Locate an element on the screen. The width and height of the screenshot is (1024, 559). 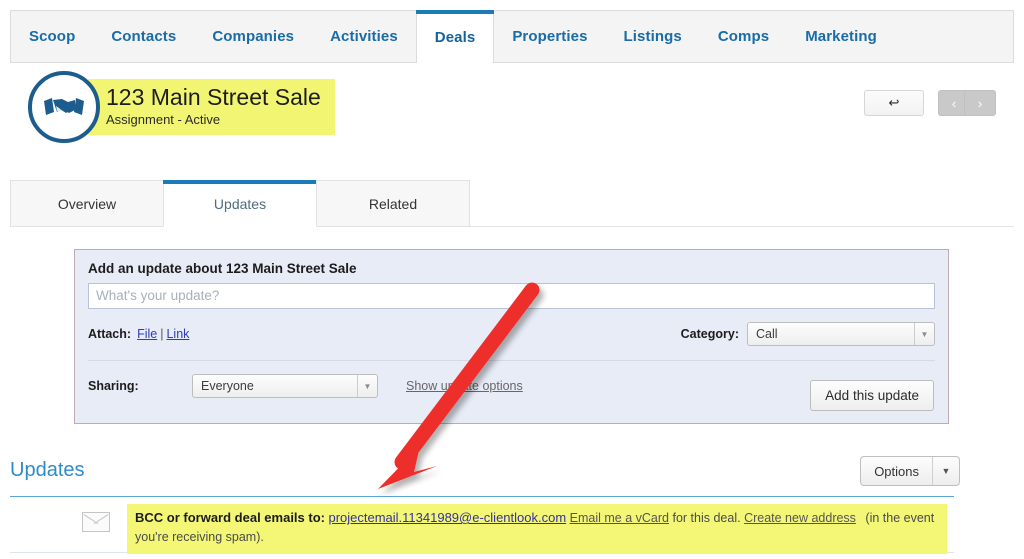
category-label: Category: is located at coordinates (709, 334).